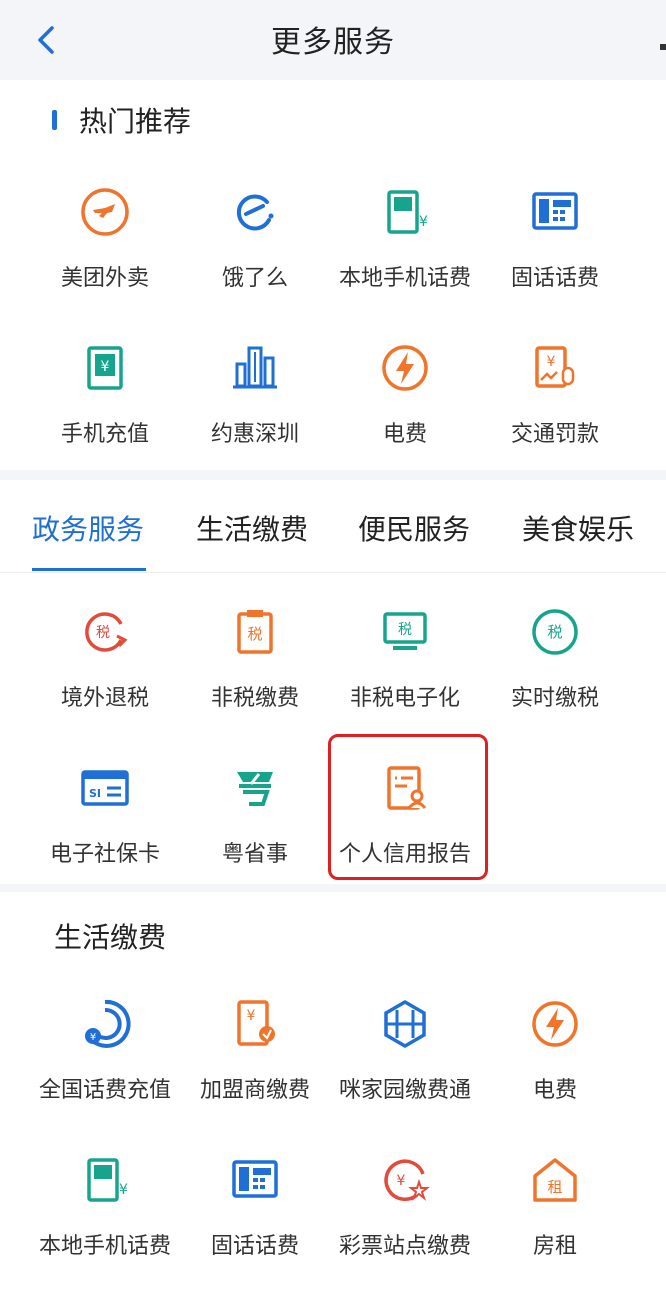 This screenshot has width=666, height=1294. I want to click on service-label: 境外退税, so click(104, 698).